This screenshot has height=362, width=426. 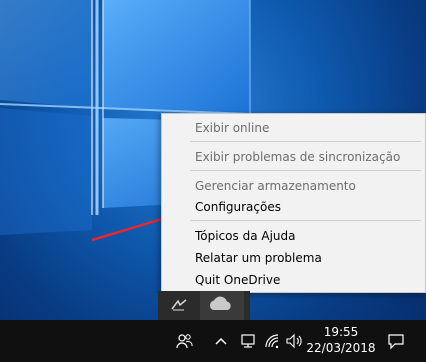 What do you see at coordinates (294, 341) in the screenshot?
I see `volume-icon` at bounding box center [294, 341].